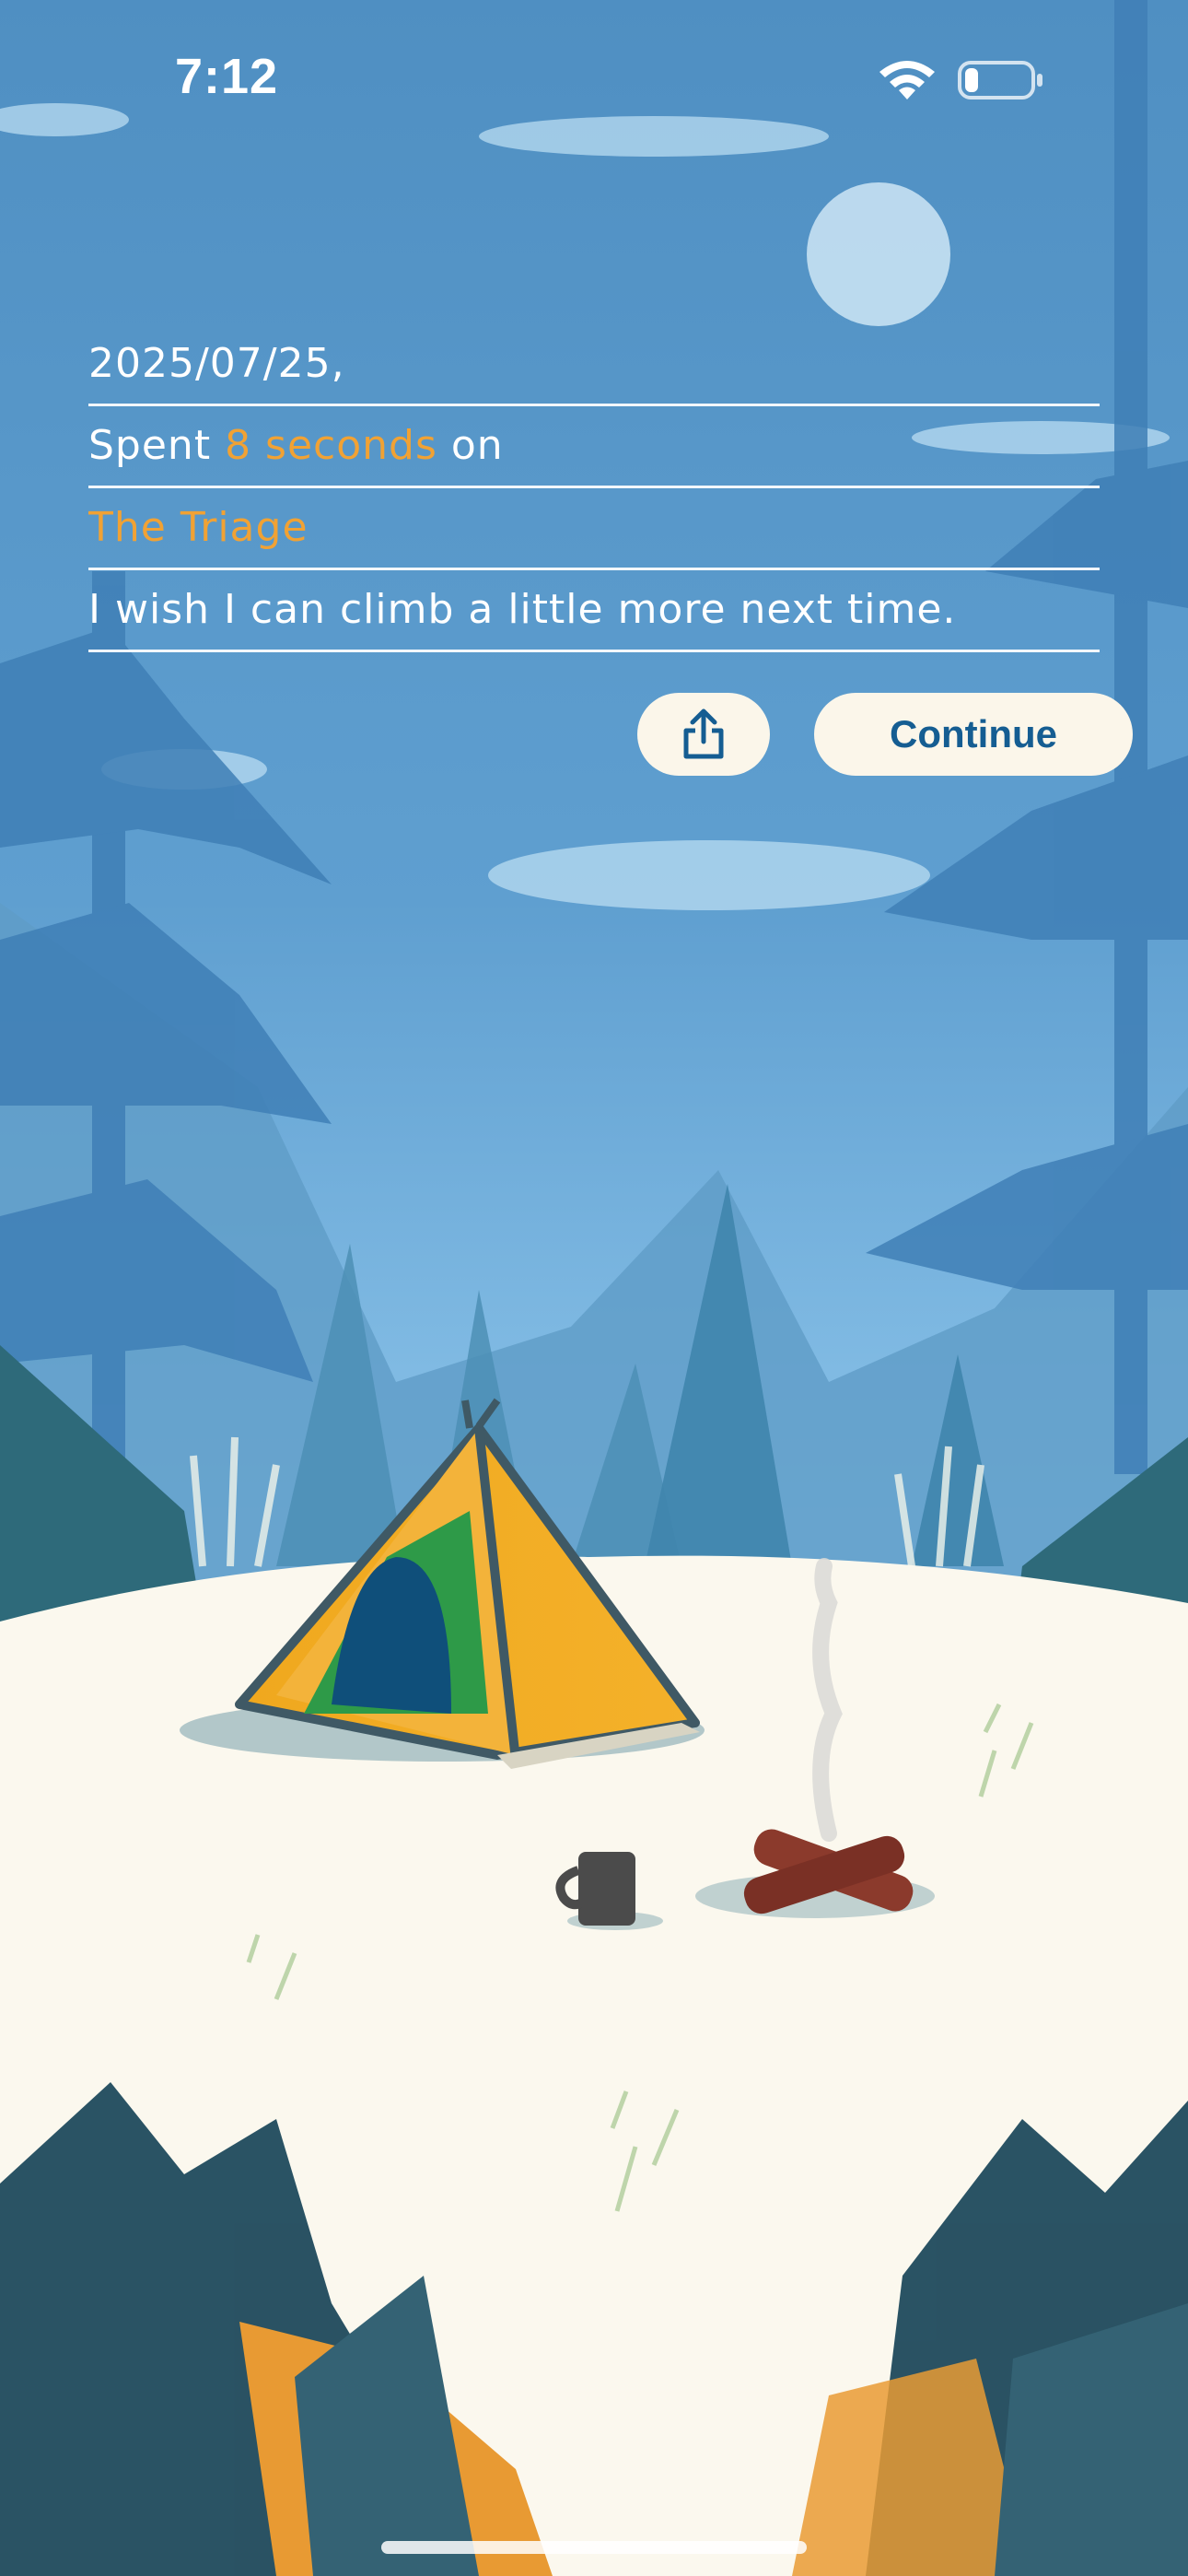 The image size is (1188, 2576). Describe the element at coordinates (594, 365) in the screenshot. I see `journal-date-line: 2025/07/25,` at that location.